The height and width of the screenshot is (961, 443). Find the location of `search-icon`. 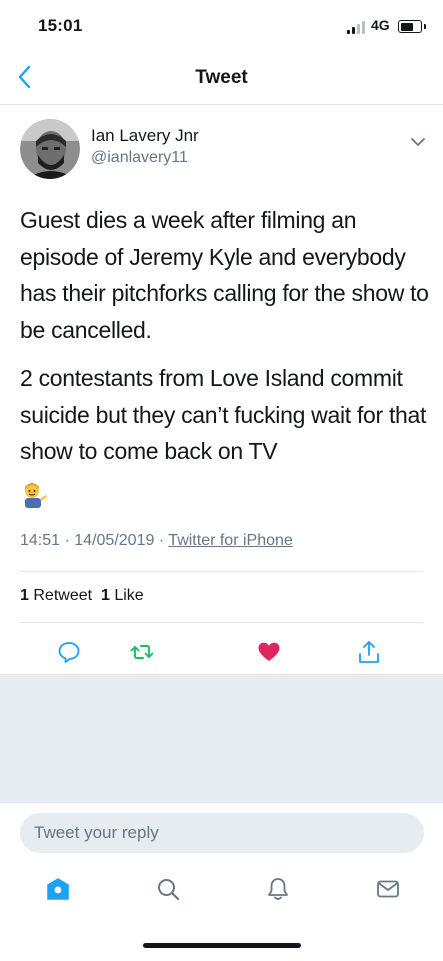

search-icon is located at coordinates (169, 890).